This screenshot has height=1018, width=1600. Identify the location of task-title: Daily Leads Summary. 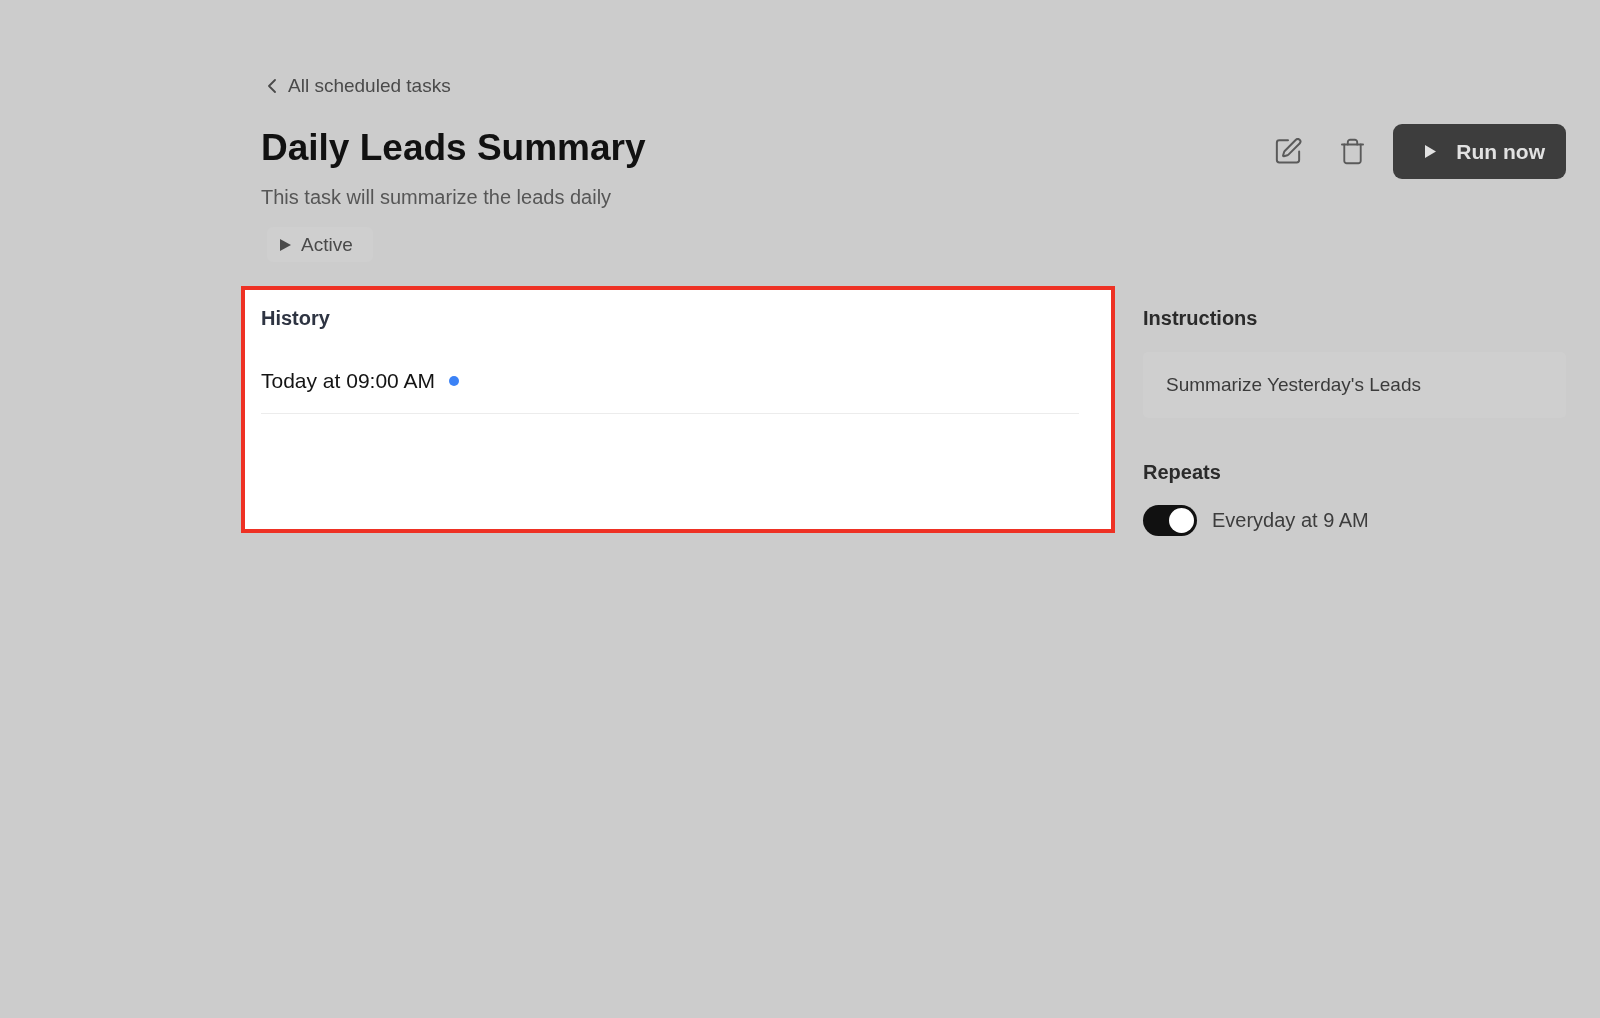
(453, 148).